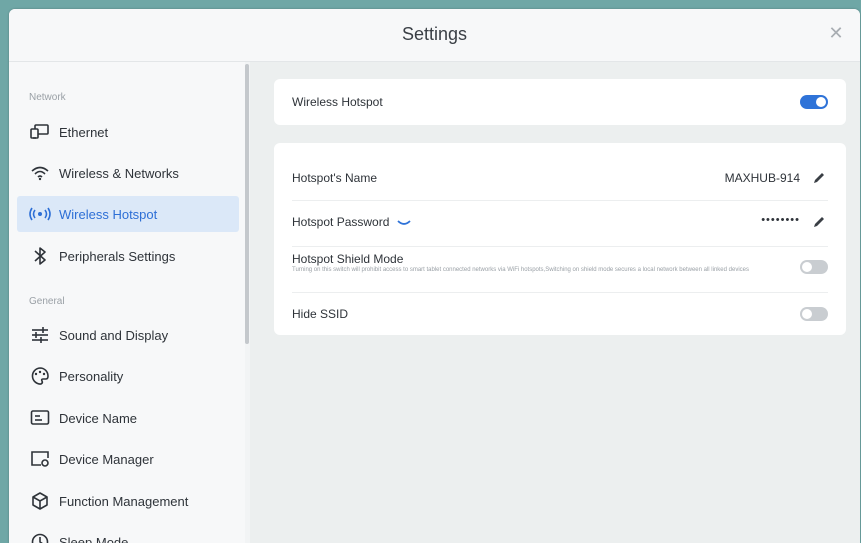 This screenshot has height=543, width=861. What do you see at coordinates (40, 418) in the screenshot?
I see `device-name-icon` at bounding box center [40, 418].